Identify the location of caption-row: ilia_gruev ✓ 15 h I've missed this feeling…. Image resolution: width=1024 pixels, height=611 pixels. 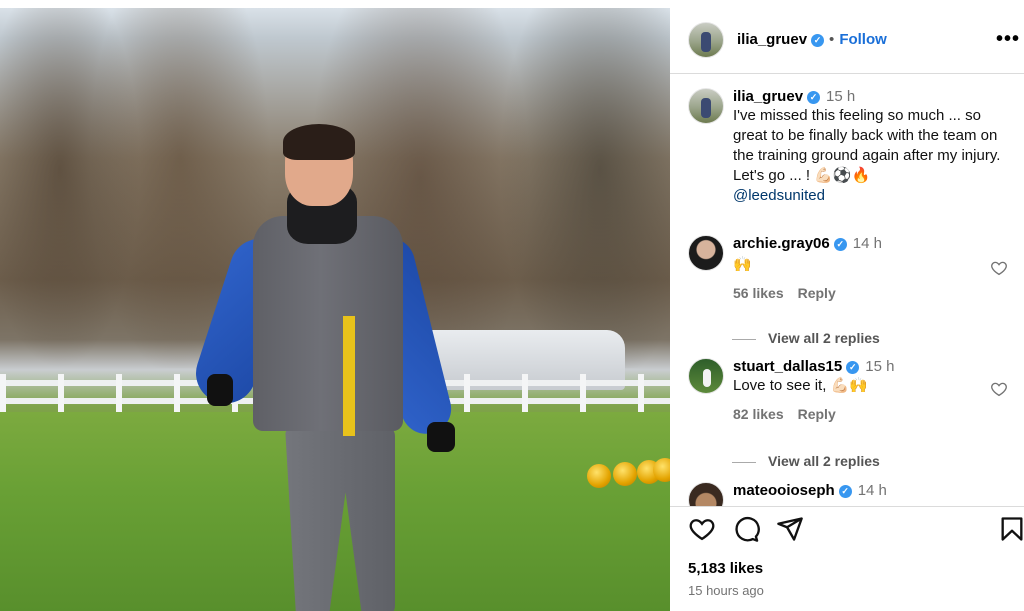
(848, 153).